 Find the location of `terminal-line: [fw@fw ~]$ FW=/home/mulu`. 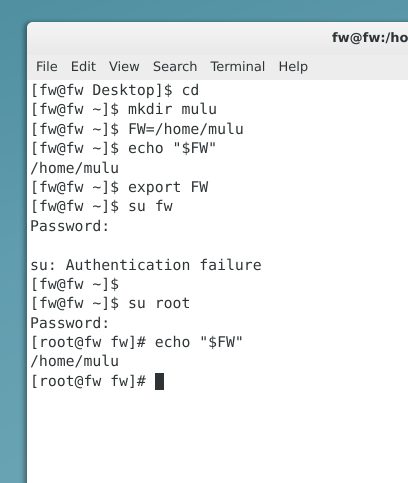

terminal-line: [fw@fw ~]$ FW=/home/mulu is located at coordinates (137, 130).